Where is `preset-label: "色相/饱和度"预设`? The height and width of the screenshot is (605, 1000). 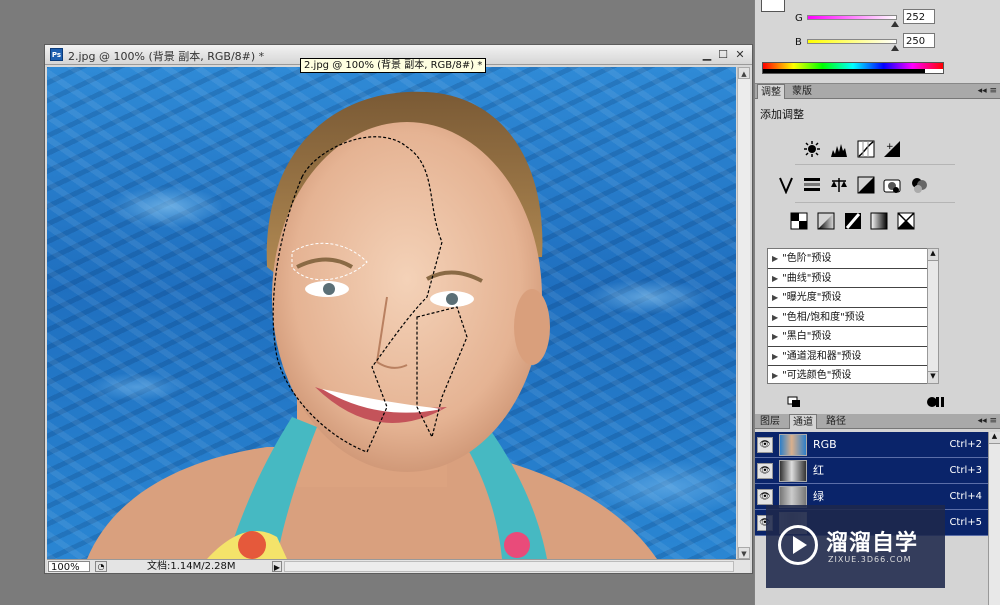 preset-label: "色相/饱和度"预设 is located at coordinates (823, 317).